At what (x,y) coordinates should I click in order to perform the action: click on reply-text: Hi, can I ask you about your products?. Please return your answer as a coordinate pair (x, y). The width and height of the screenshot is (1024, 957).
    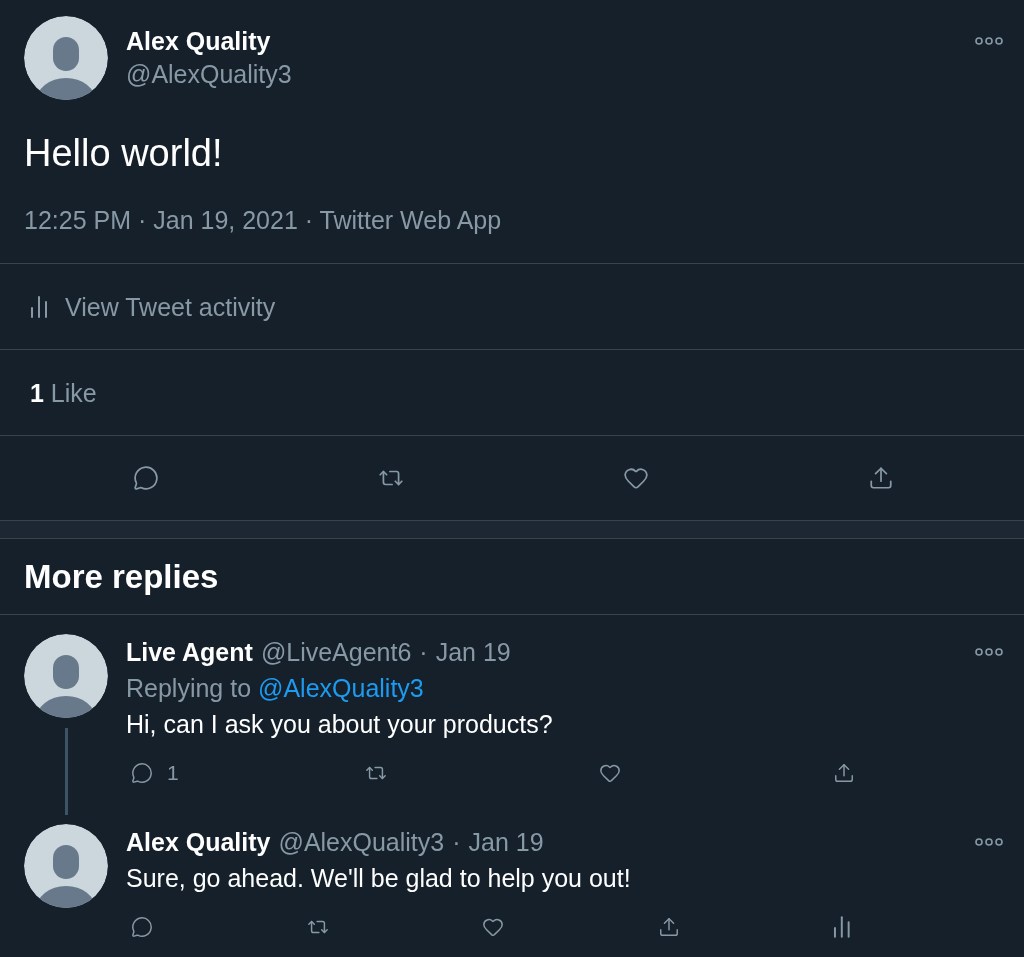
    Looking at the image, I should click on (340, 724).